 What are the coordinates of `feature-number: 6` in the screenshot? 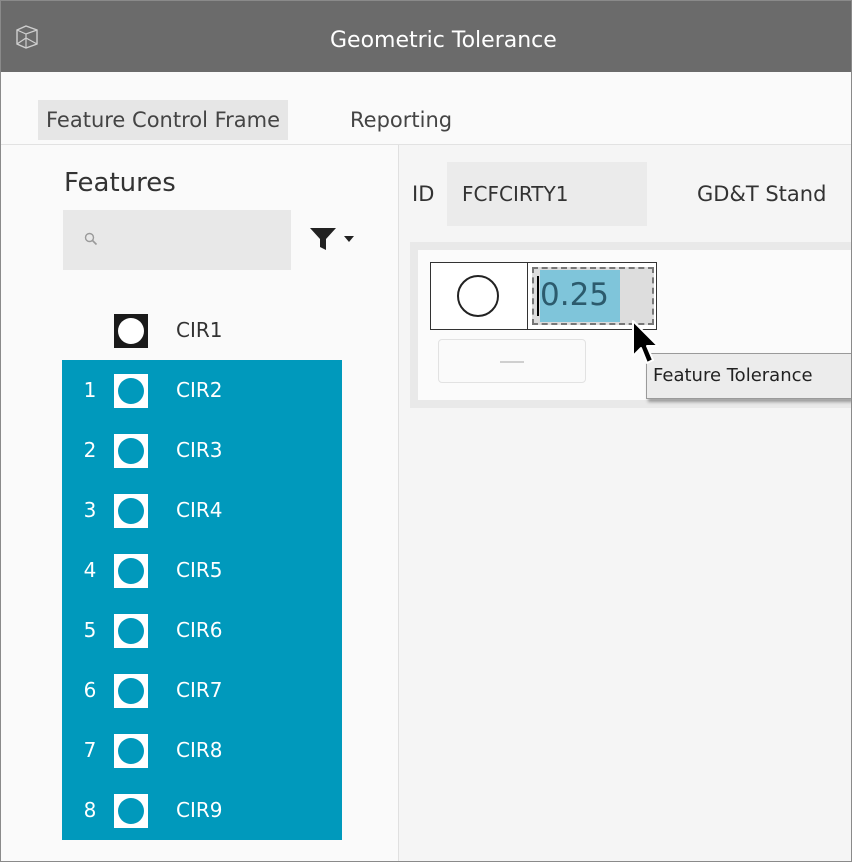 It's located at (90, 690).